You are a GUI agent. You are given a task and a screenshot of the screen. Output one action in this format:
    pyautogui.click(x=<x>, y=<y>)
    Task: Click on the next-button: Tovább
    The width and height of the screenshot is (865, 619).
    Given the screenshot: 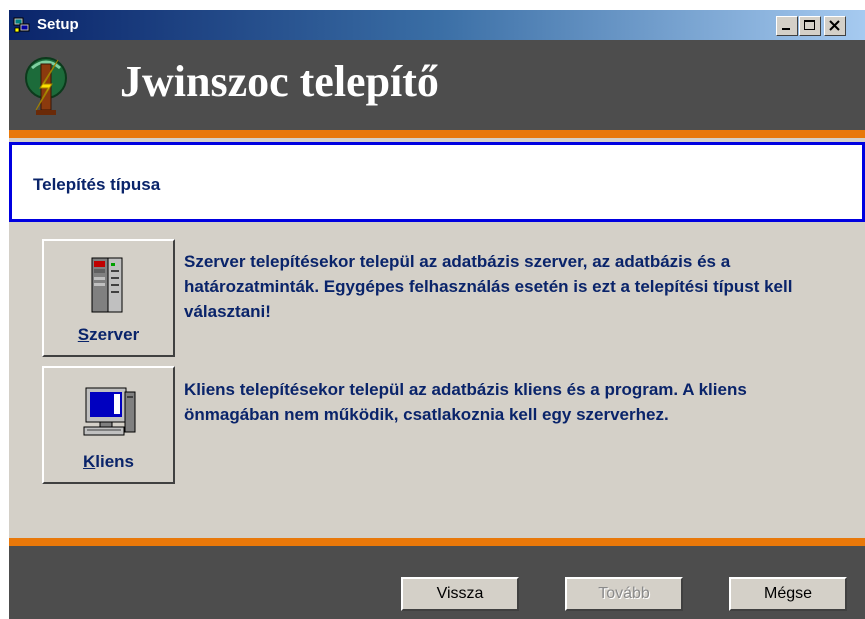 What is the action you would take?
    pyautogui.click(x=624, y=594)
    